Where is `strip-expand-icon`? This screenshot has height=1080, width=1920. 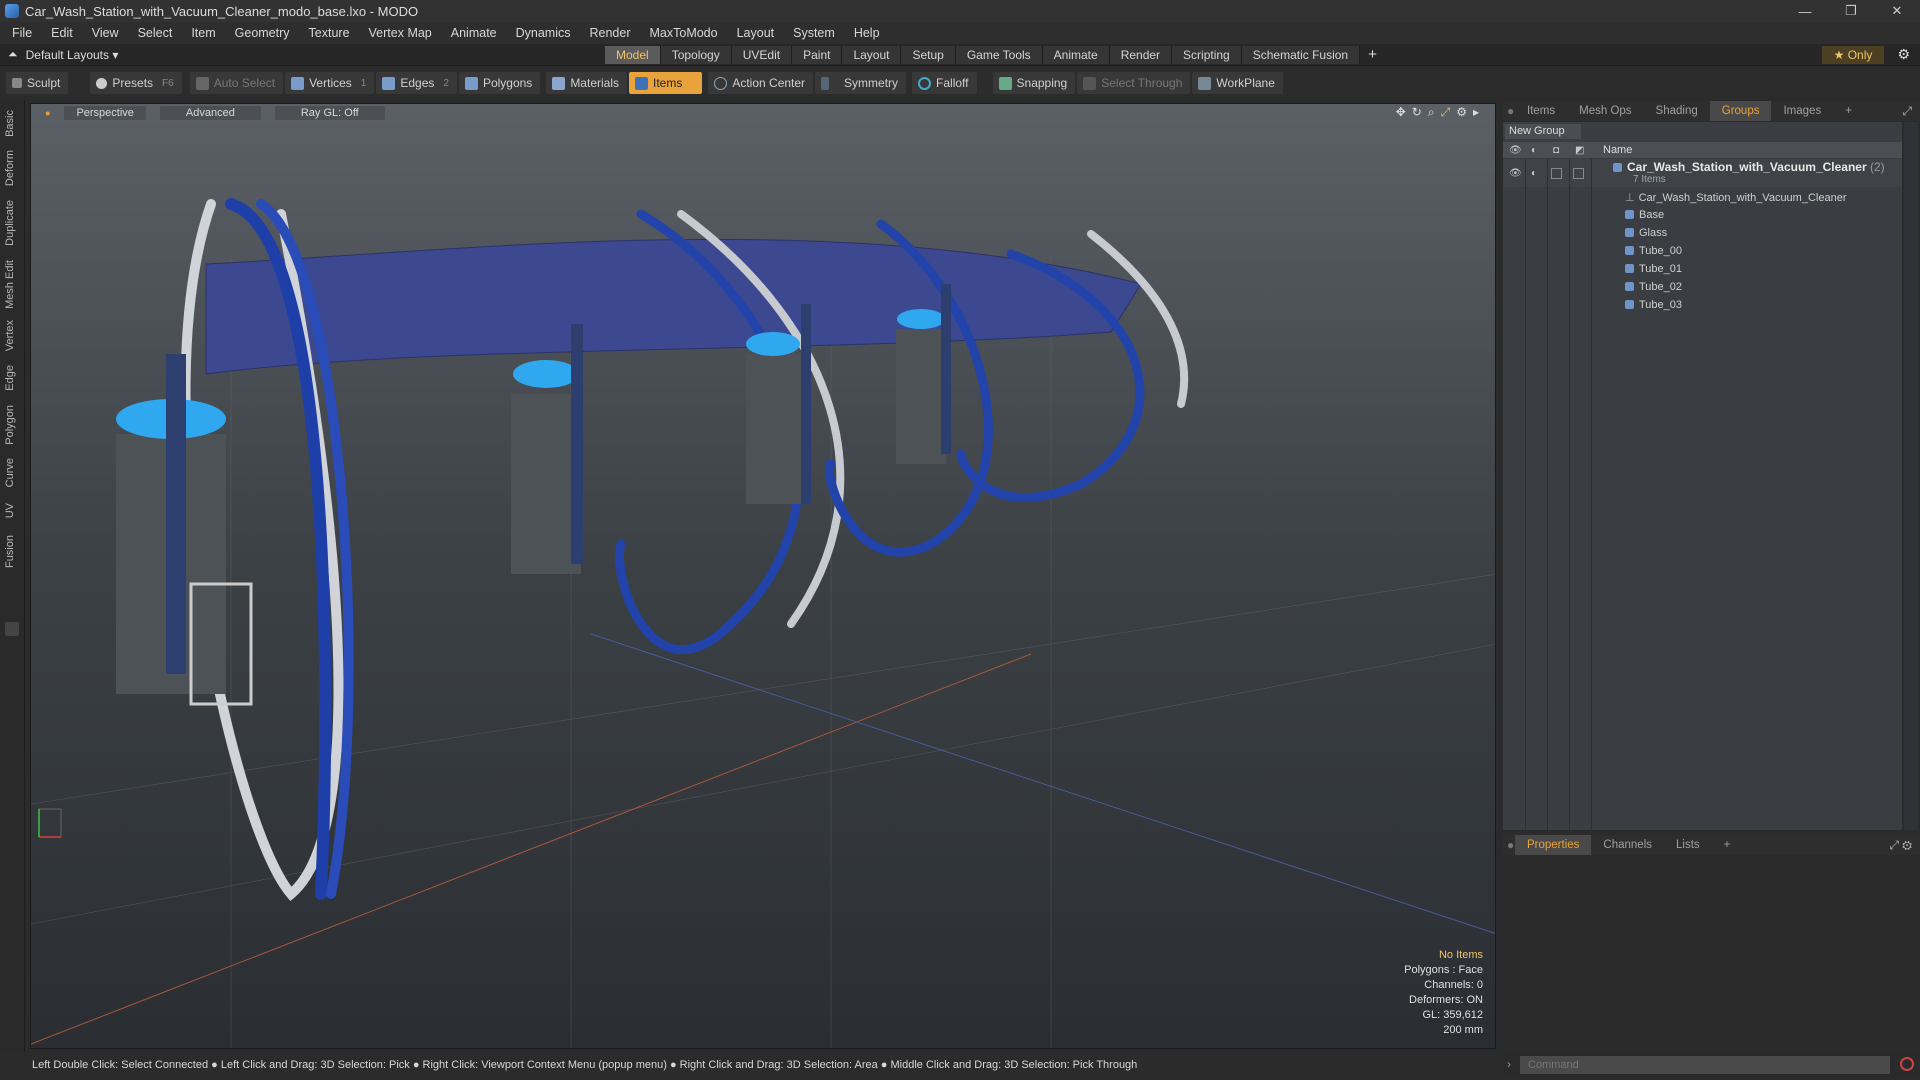 strip-expand-icon is located at coordinates (12, 629).